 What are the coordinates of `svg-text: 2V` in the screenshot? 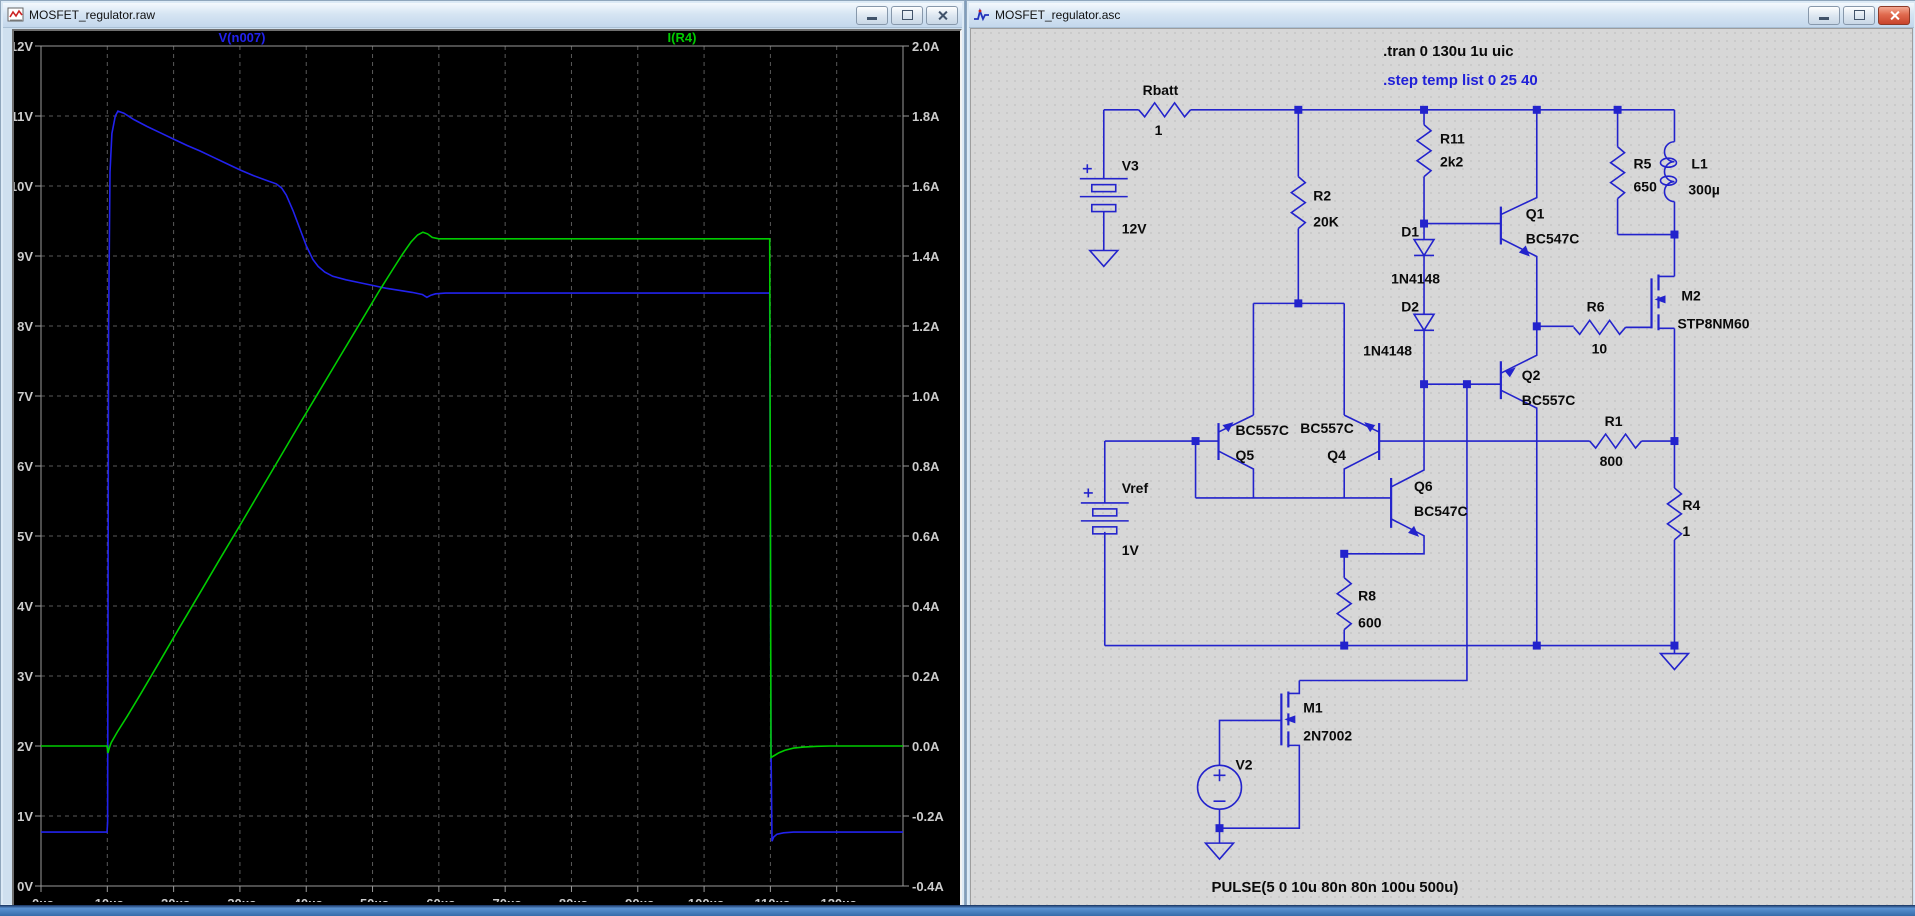 It's located at (25, 746).